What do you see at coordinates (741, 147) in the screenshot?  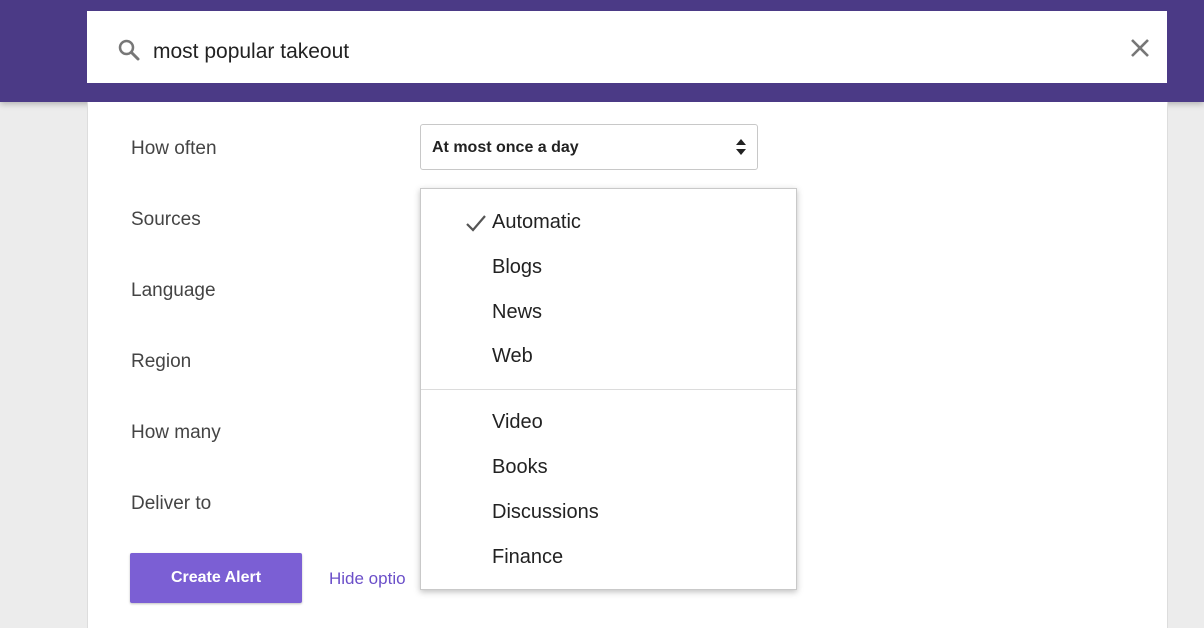 I see `select-arrows-icon` at bounding box center [741, 147].